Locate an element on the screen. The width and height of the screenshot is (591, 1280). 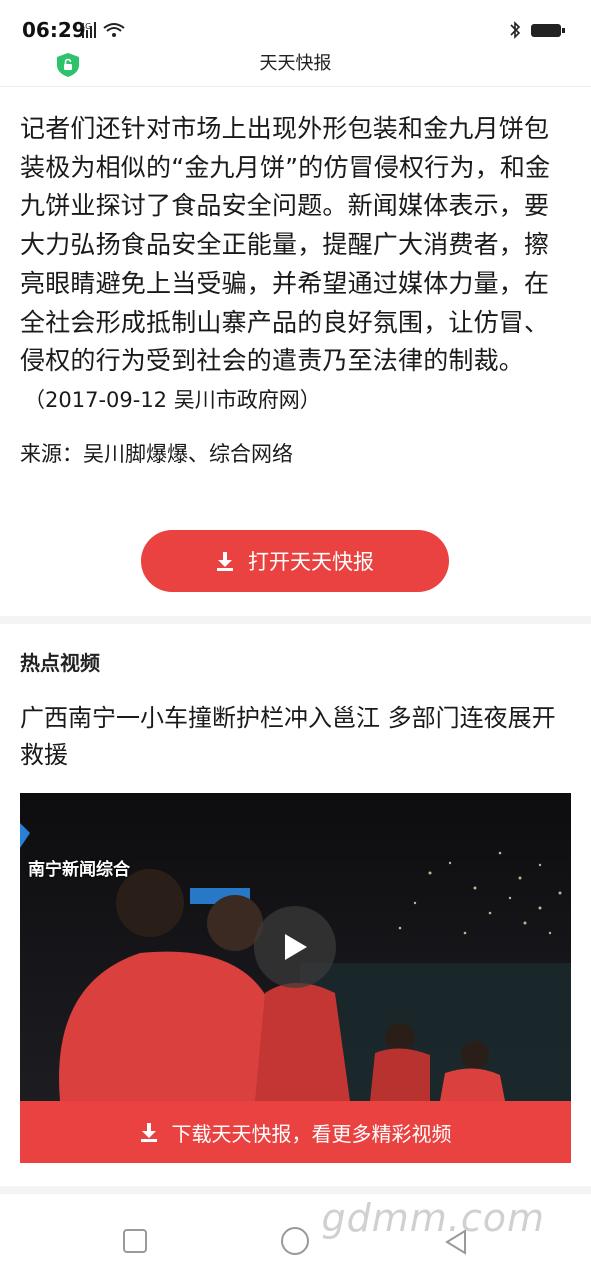
app-title-bar: 天天快报 is located at coordinates (295, 65).